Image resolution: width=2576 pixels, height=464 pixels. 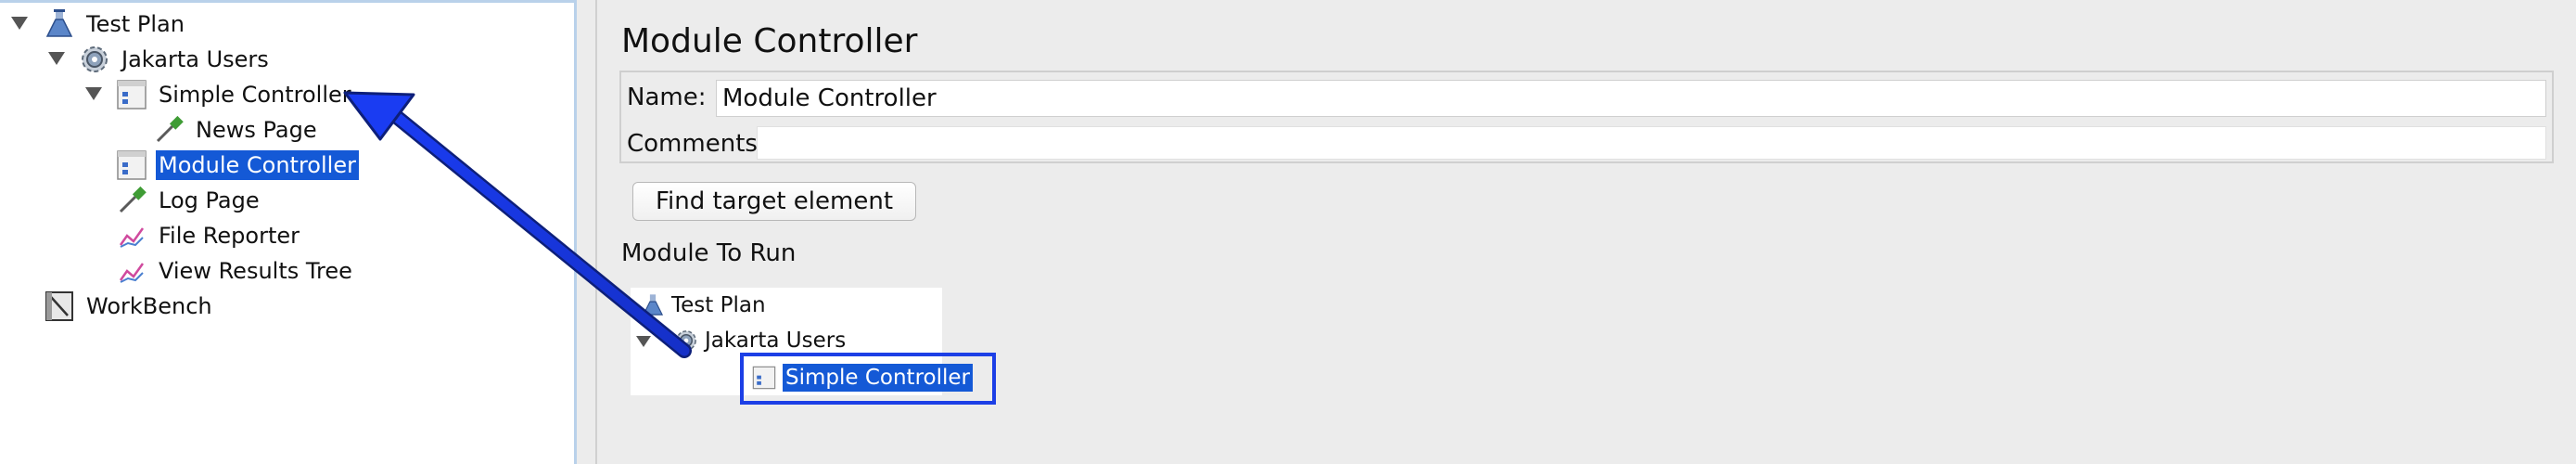 I want to click on name-comments-group: Name: Comments:, so click(x=1586, y=117).